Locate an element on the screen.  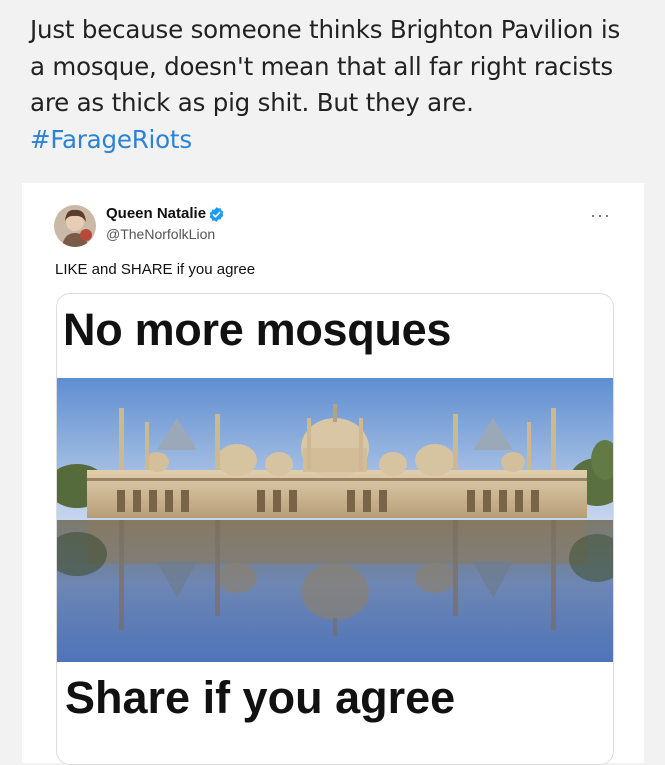
image-headline-bottom: Share if you agree is located at coordinates (260, 697).